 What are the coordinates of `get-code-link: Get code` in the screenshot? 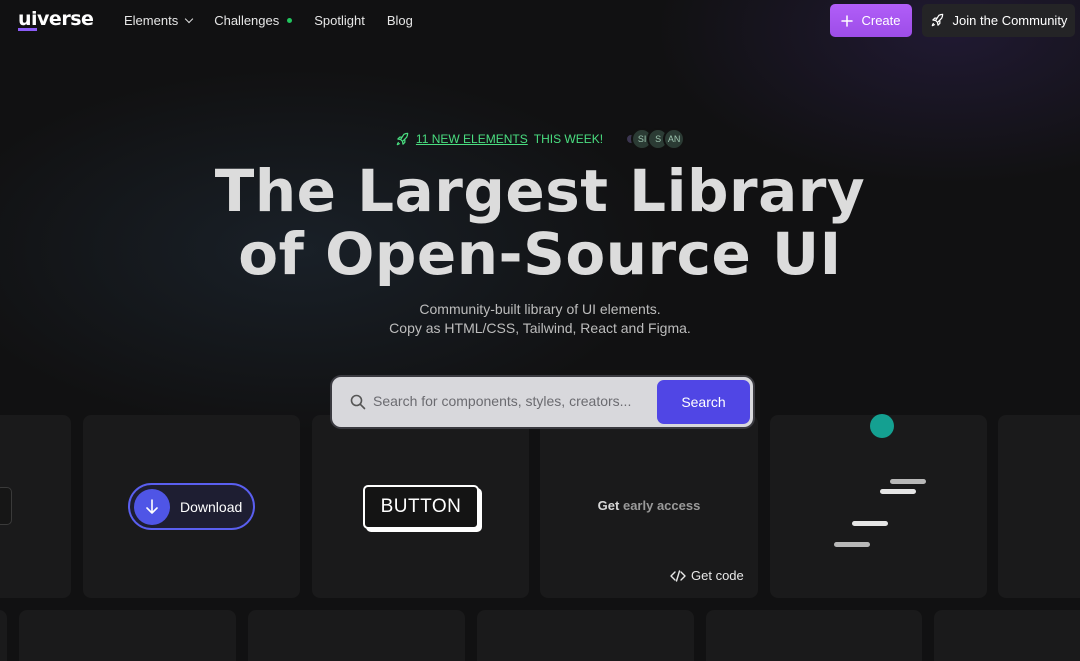 It's located at (707, 575).